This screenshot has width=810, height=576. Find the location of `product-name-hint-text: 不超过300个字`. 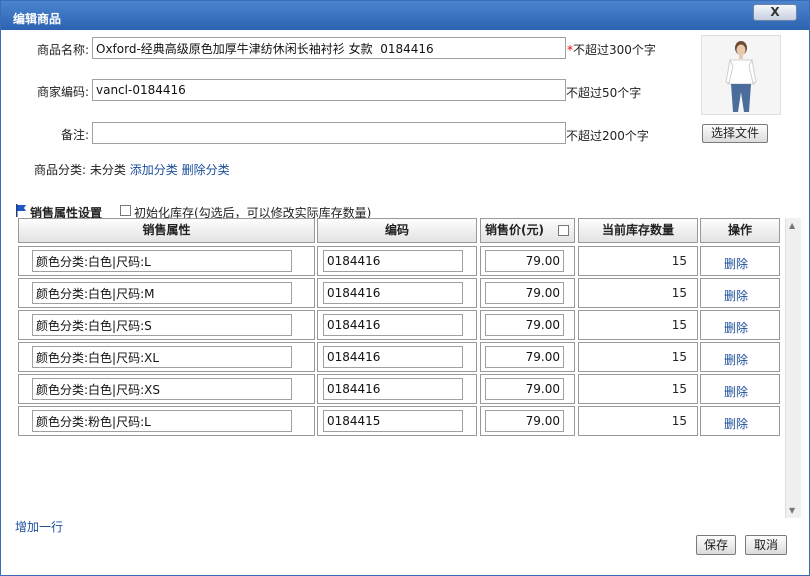

product-name-hint-text: 不超过300个字 is located at coordinates (614, 50).